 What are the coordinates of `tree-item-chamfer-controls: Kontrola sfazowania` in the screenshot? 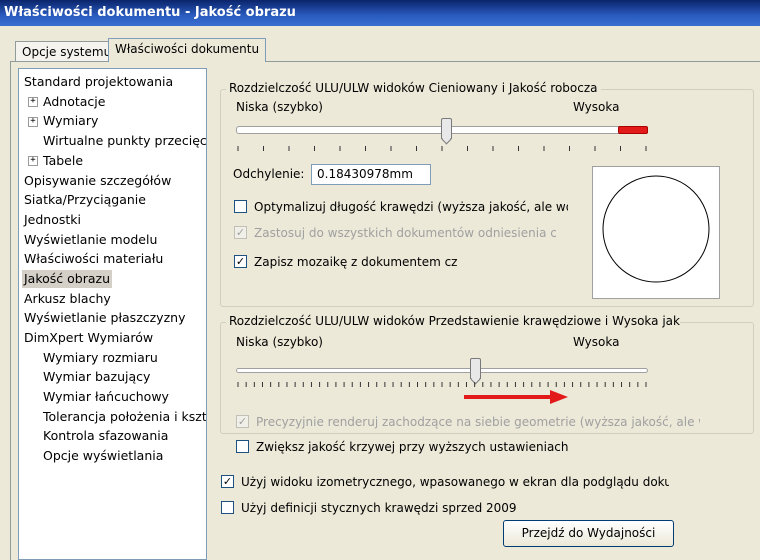 It's located at (105, 436).